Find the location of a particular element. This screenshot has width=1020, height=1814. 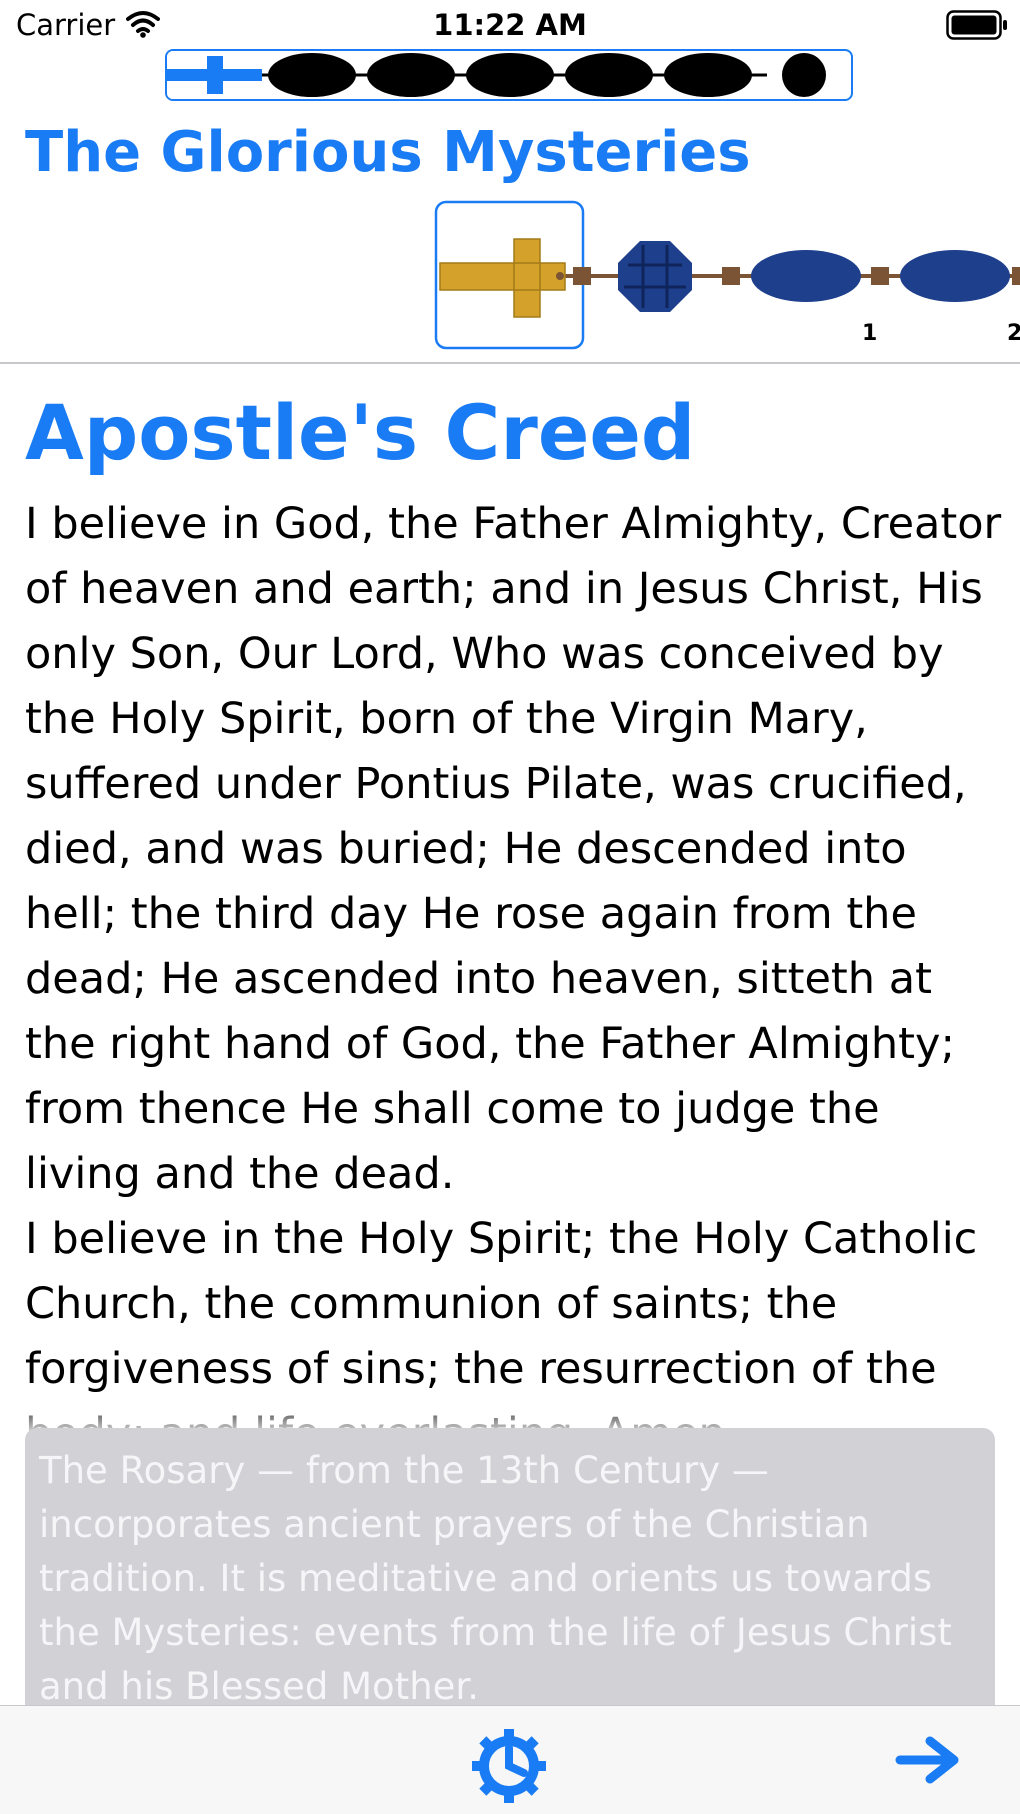

status-bar: Carrier 11:22 AM is located at coordinates (510, 25).